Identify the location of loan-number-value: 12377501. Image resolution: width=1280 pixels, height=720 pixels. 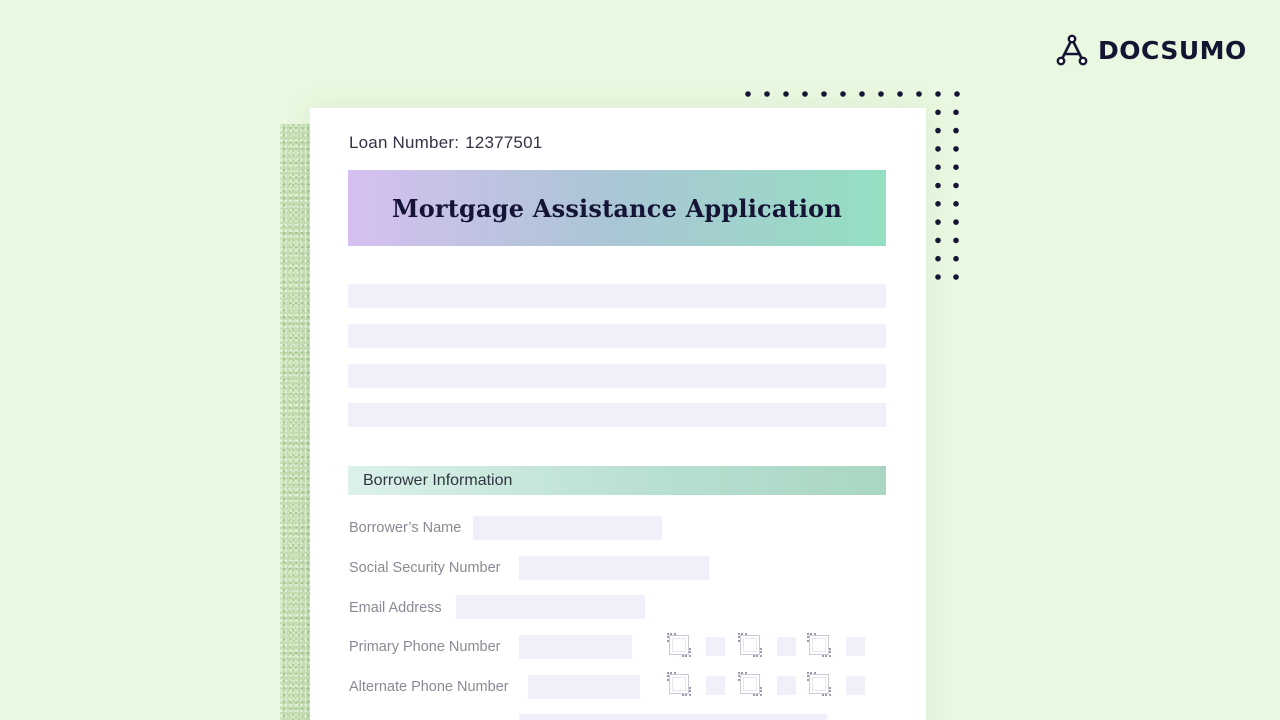
(504, 142).